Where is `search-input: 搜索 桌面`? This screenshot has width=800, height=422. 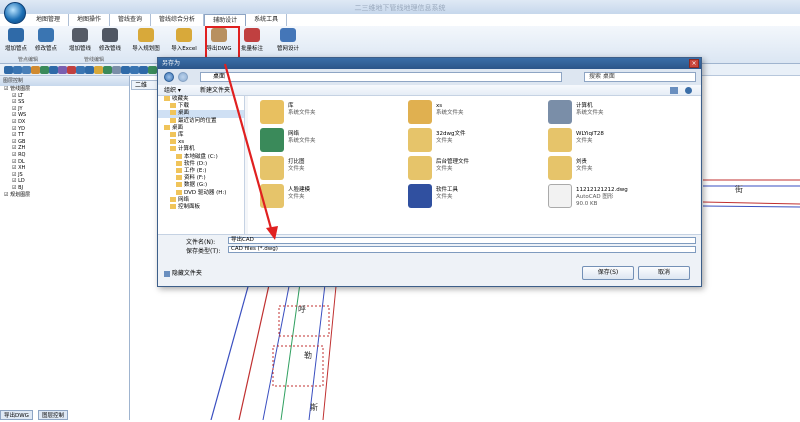 search-input: 搜索 桌面 is located at coordinates (640, 77).